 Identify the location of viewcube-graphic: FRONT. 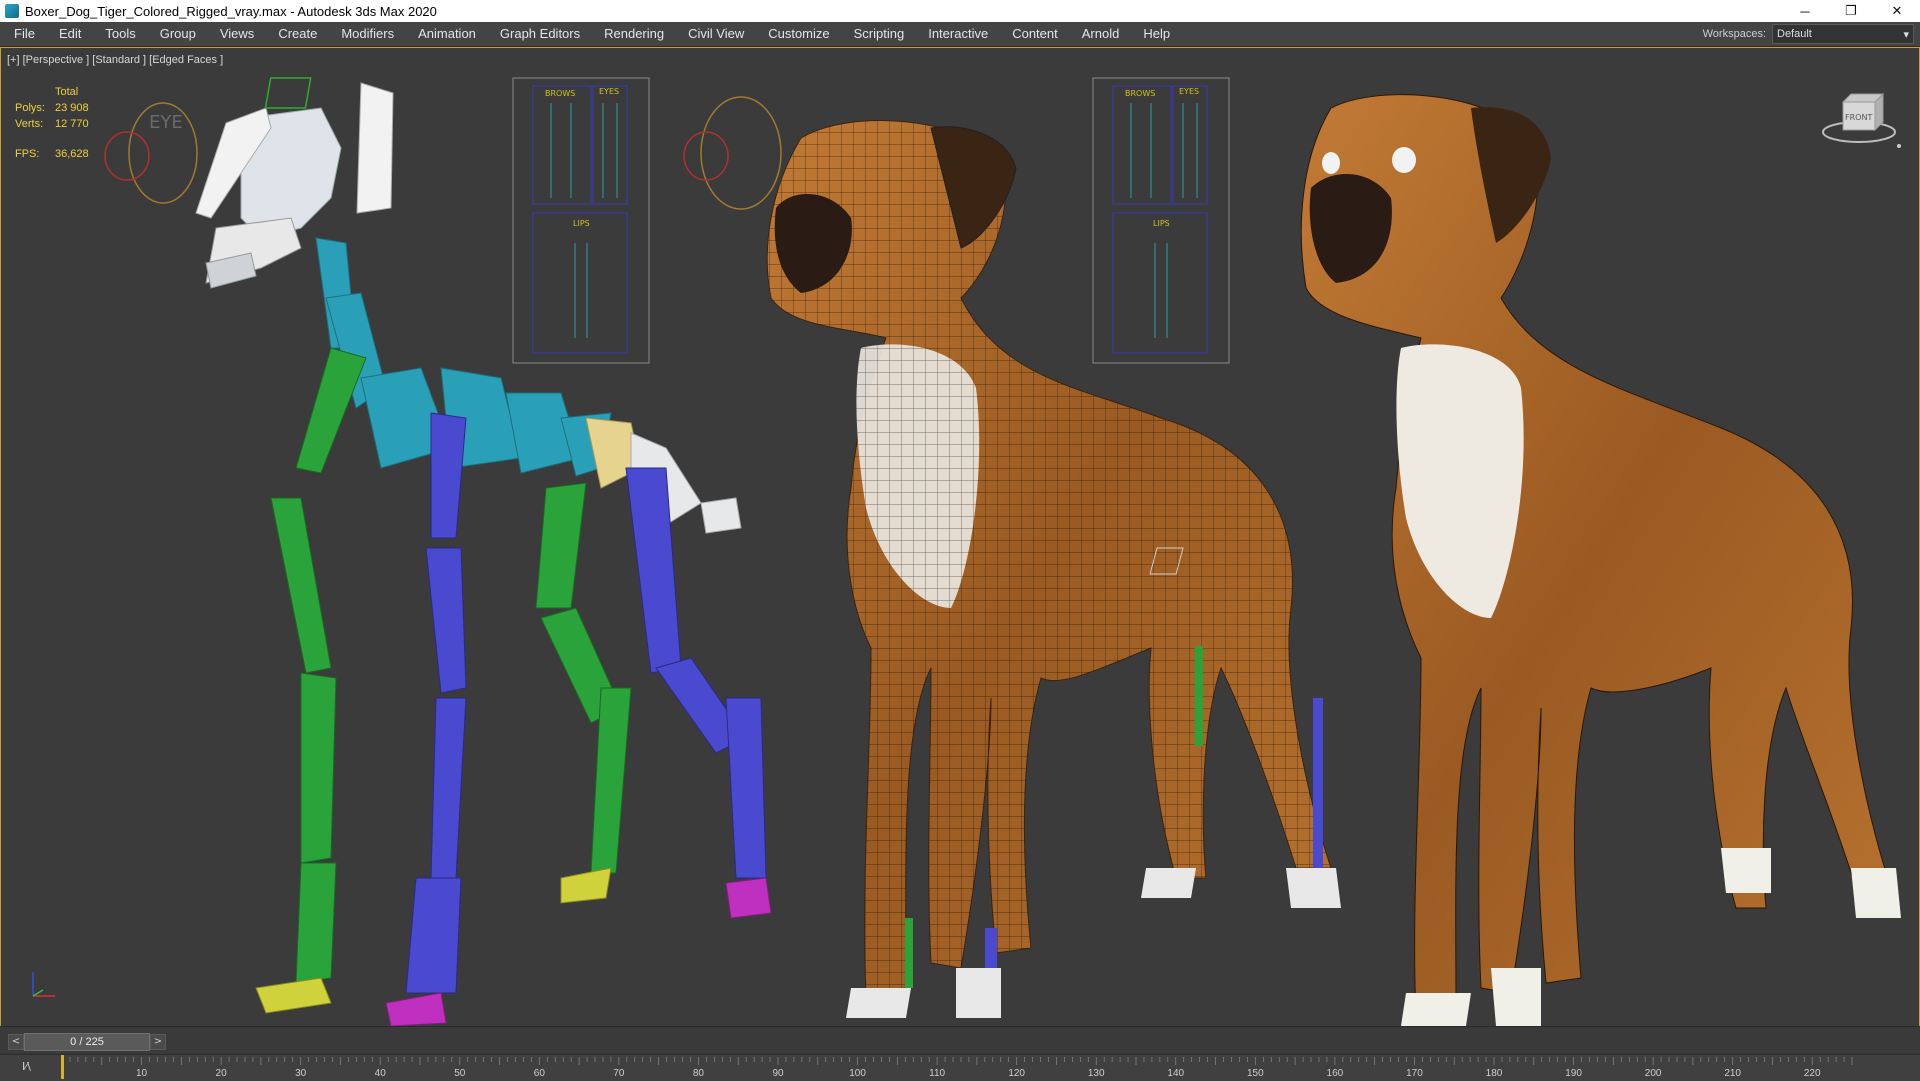
(1861, 120).